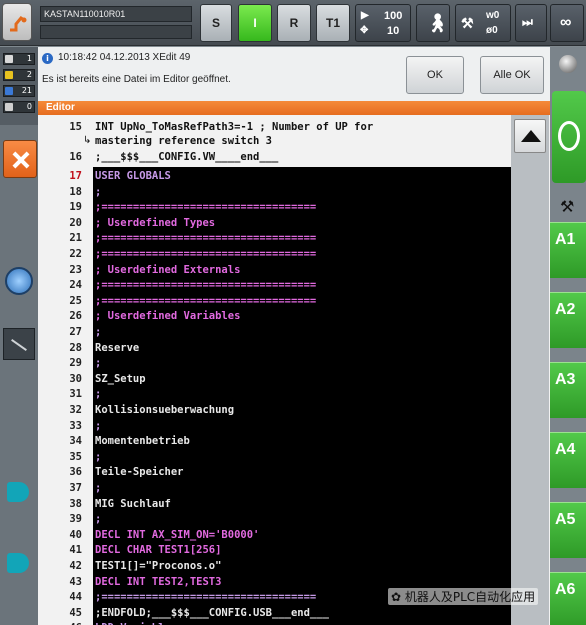 This screenshot has width=586, height=625. I want to click on dialog-count: 0, so click(19, 107).